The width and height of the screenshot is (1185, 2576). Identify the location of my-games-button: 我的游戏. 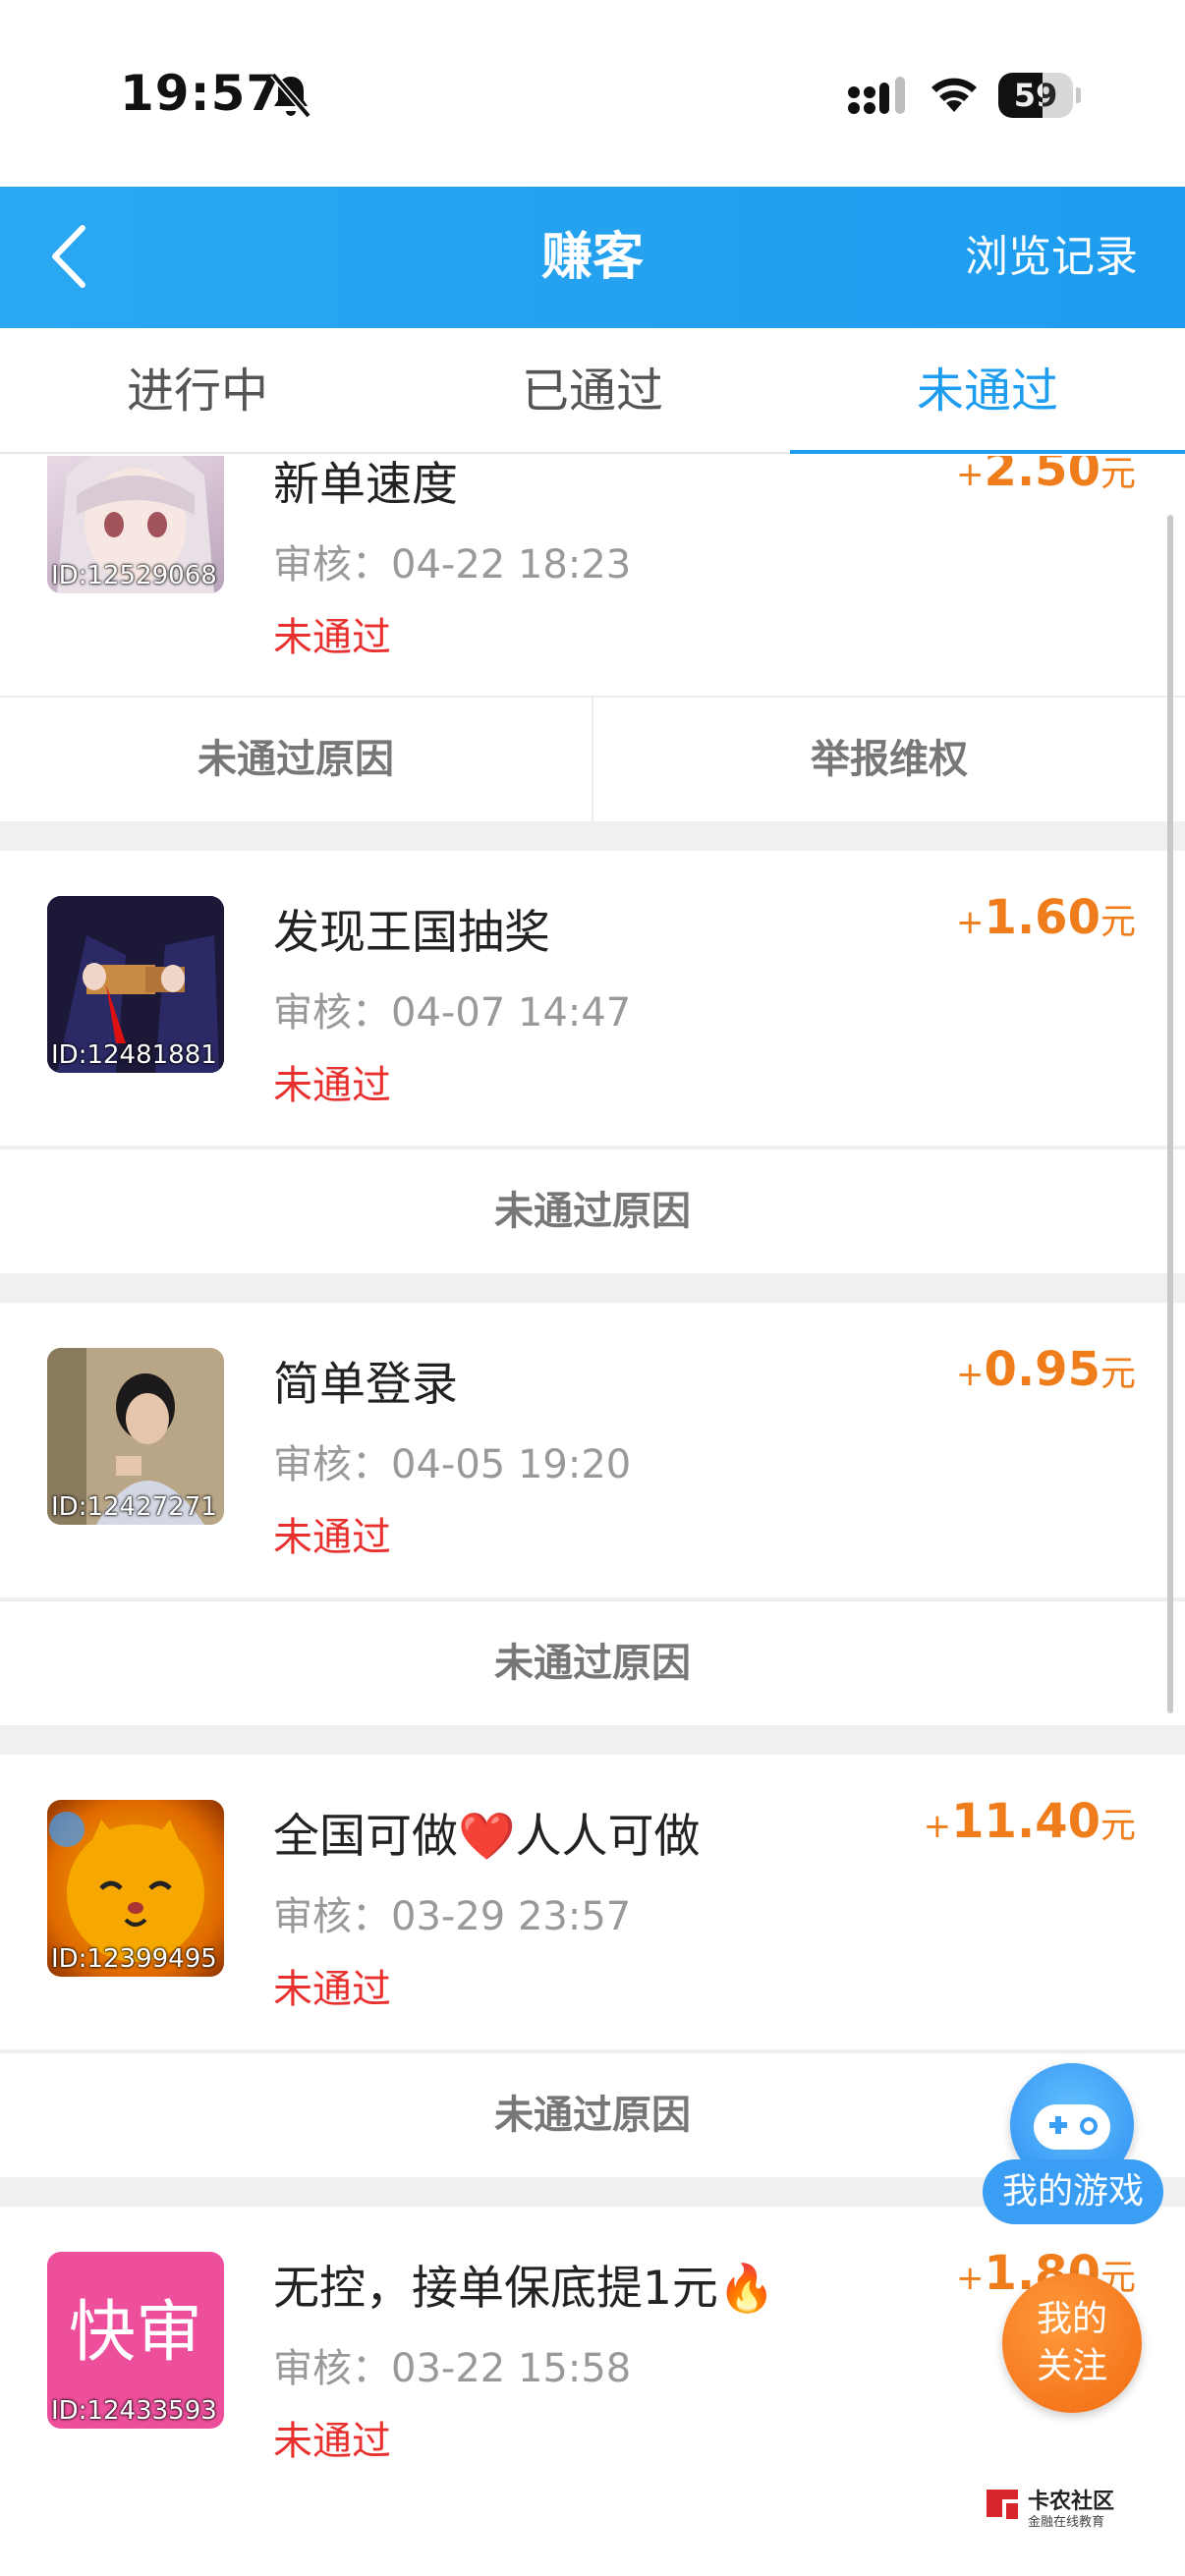
(1073, 2146).